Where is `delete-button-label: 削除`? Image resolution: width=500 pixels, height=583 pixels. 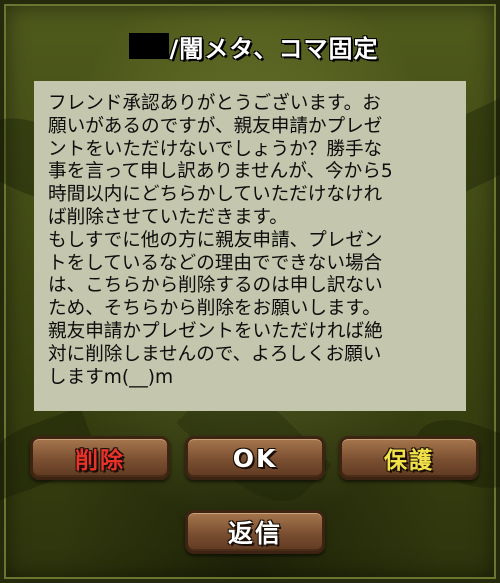
delete-button-label: 削除 is located at coordinates (100, 461).